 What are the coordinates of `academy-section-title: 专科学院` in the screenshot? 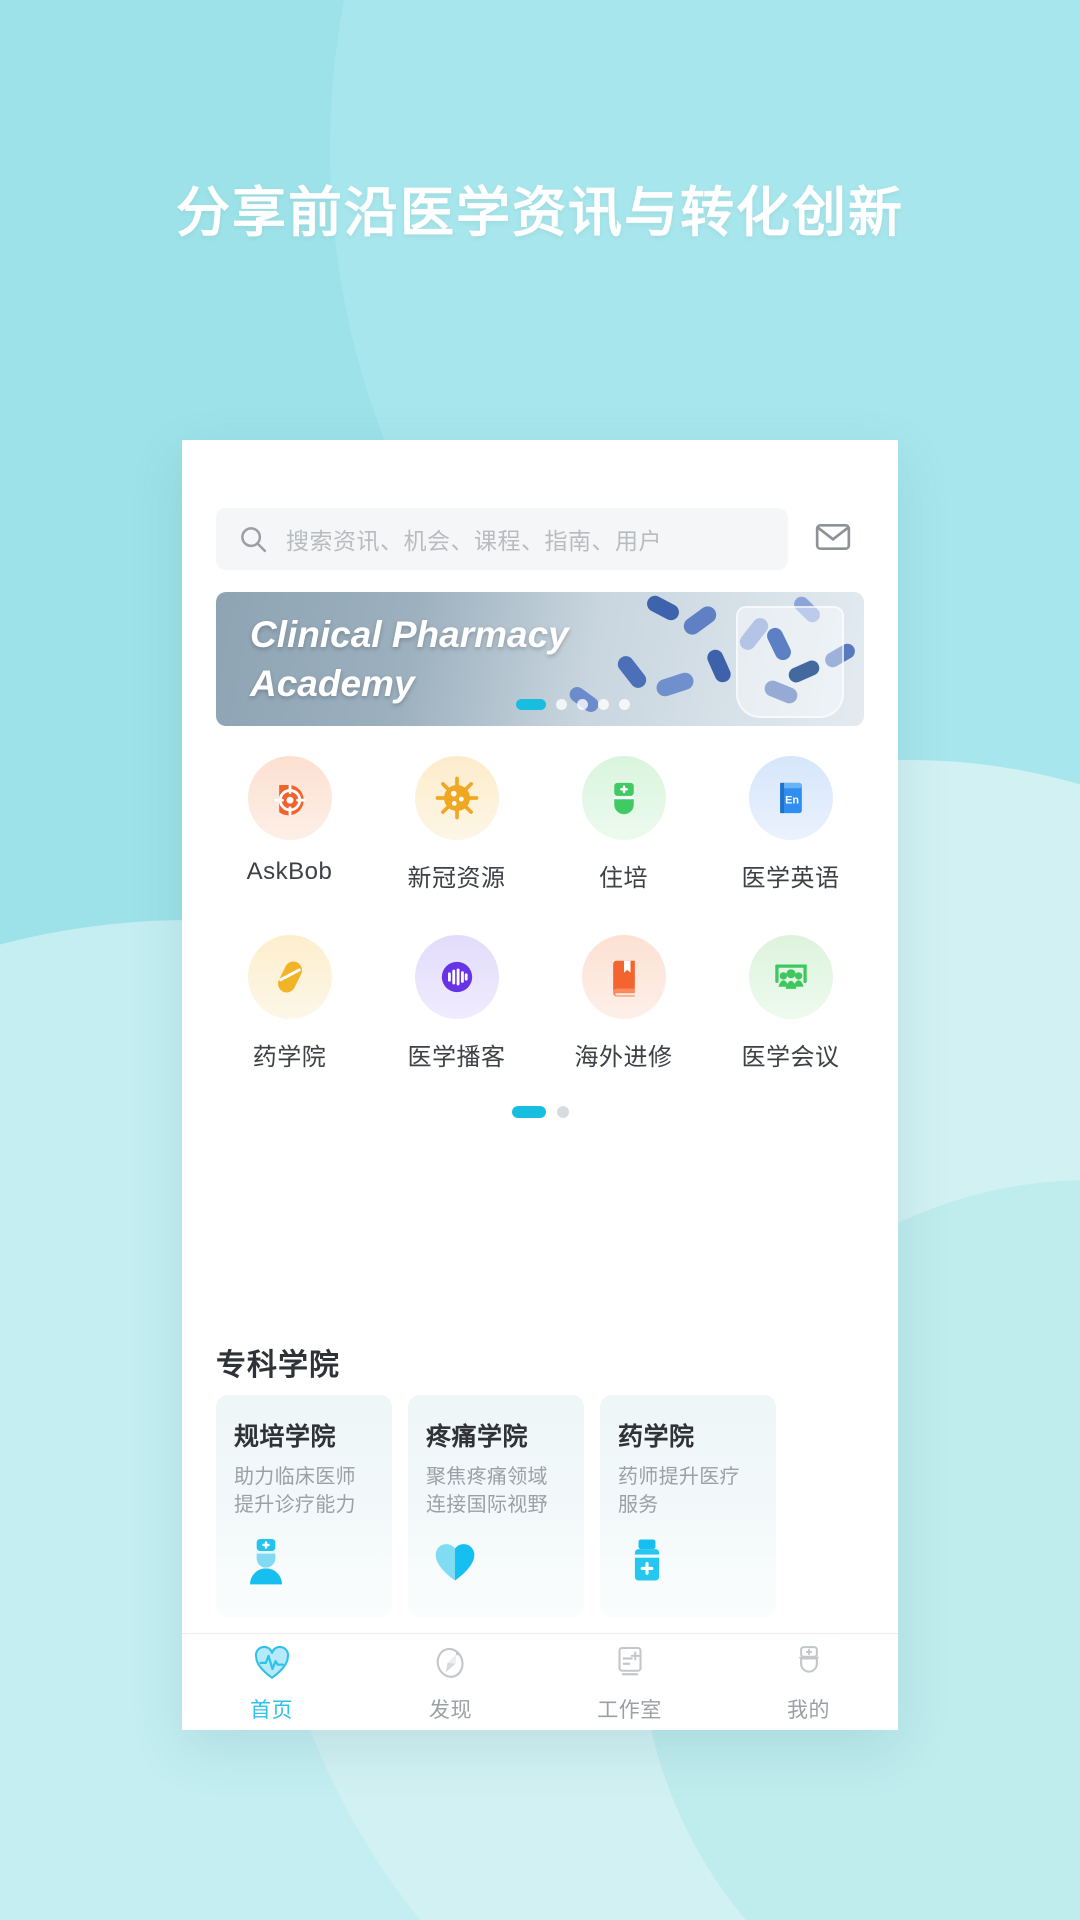 It's located at (278, 1365).